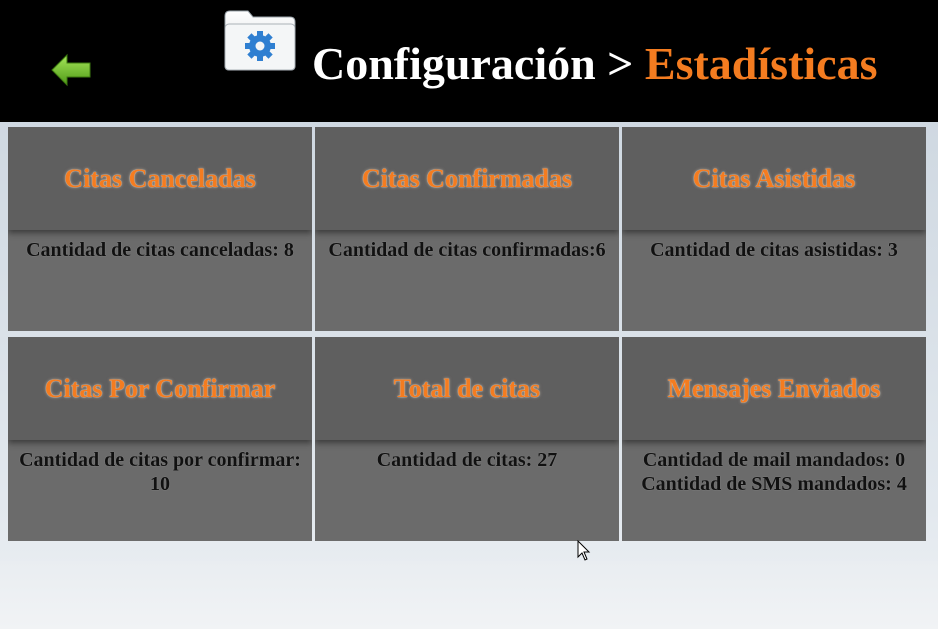 The image size is (938, 629). I want to click on card-header: Citas Asistidas, so click(774, 178).